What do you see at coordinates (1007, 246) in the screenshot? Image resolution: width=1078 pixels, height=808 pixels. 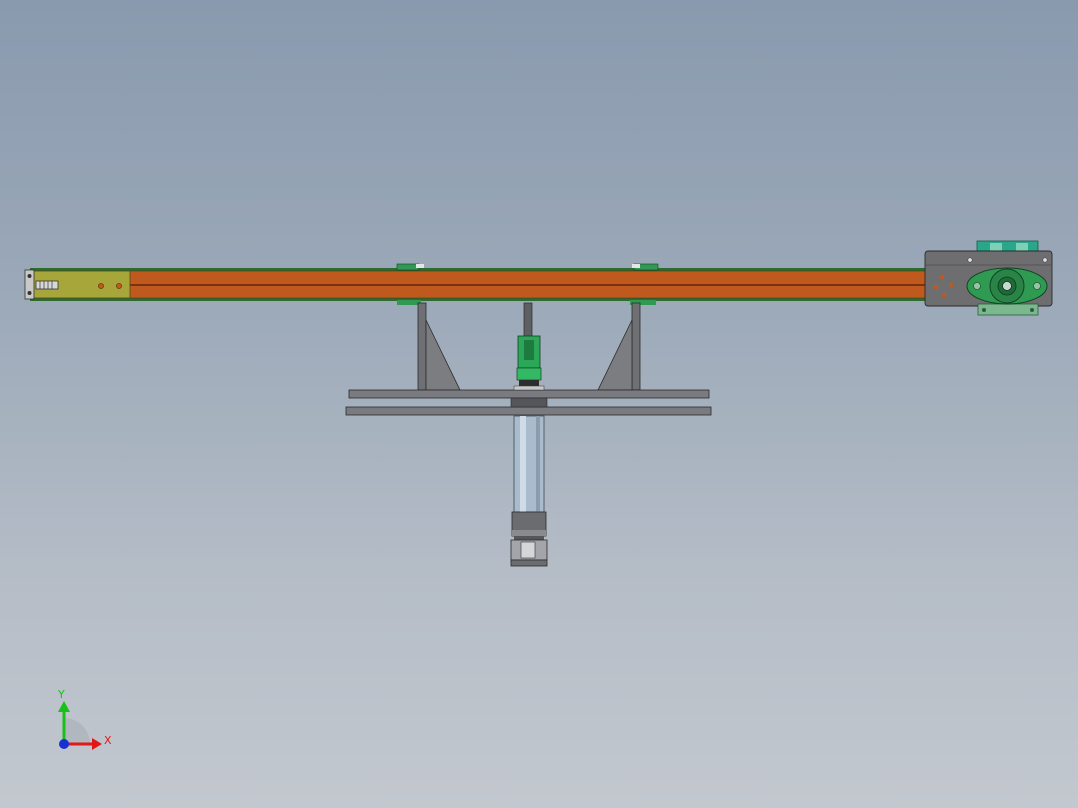 I see `motor-body` at bounding box center [1007, 246].